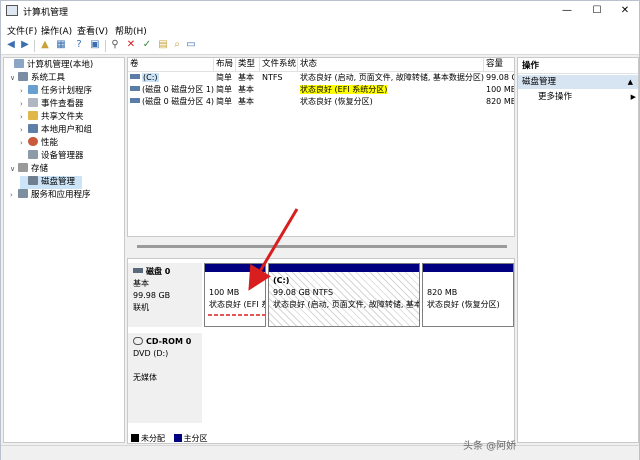 Image resolution: width=640 pixels, height=460 pixels. What do you see at coordinates (463, 304) in the screenshot?
I see `partition-status: 状态良好 (恢复分区)` at bounding box center [463, 304].